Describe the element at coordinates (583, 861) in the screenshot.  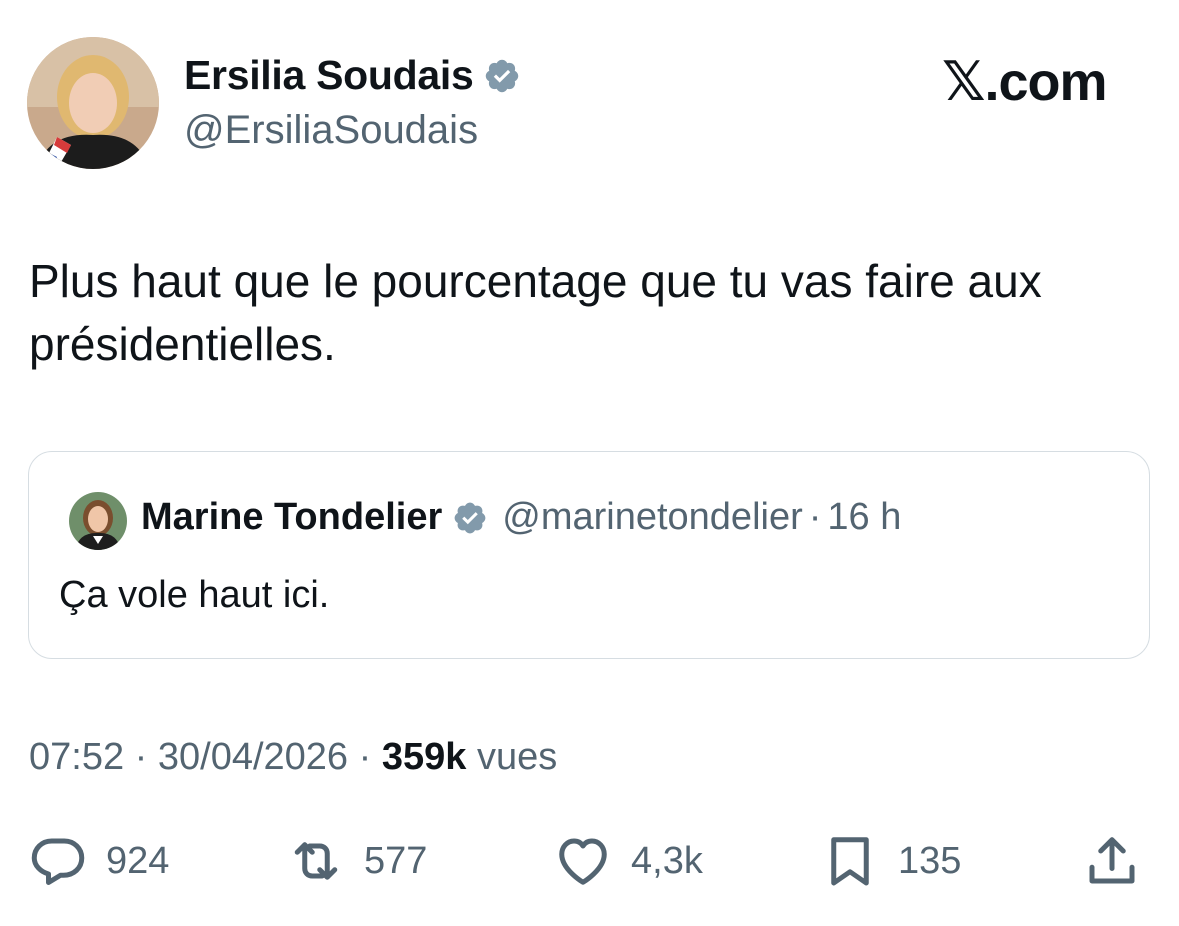
I see `like-icon` at that location.